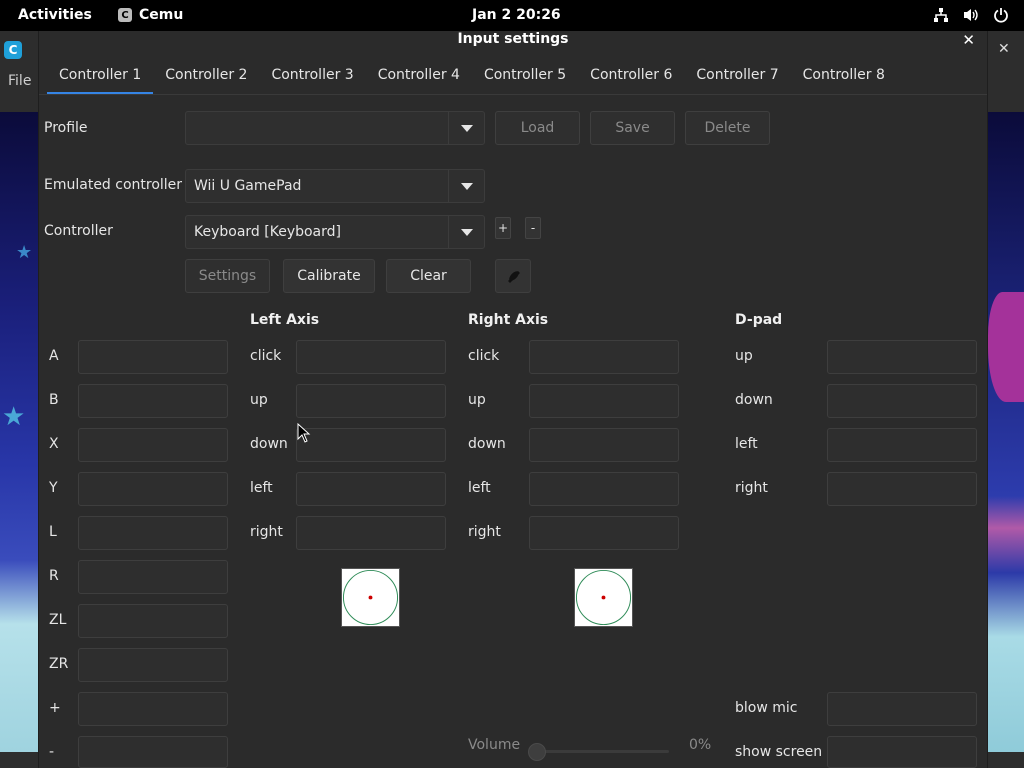 The image size is (1024, 768). Describe the element at coordinates (744, 356) in the screenshot. I see `dpad-up-label: up` at that location.